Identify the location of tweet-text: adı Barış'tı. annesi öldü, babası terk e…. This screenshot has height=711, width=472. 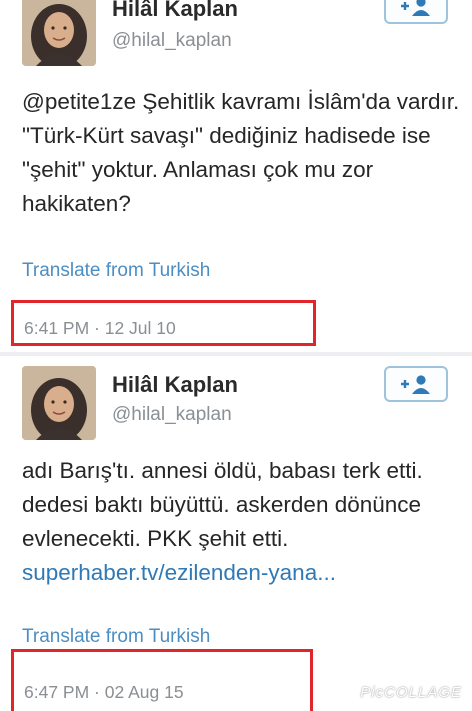
(222, 504).